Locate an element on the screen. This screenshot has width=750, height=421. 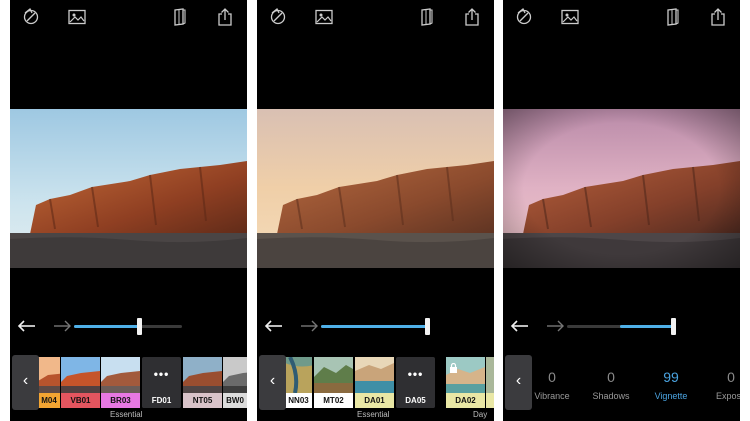
lock-icon is located at coordinates (453, 366).